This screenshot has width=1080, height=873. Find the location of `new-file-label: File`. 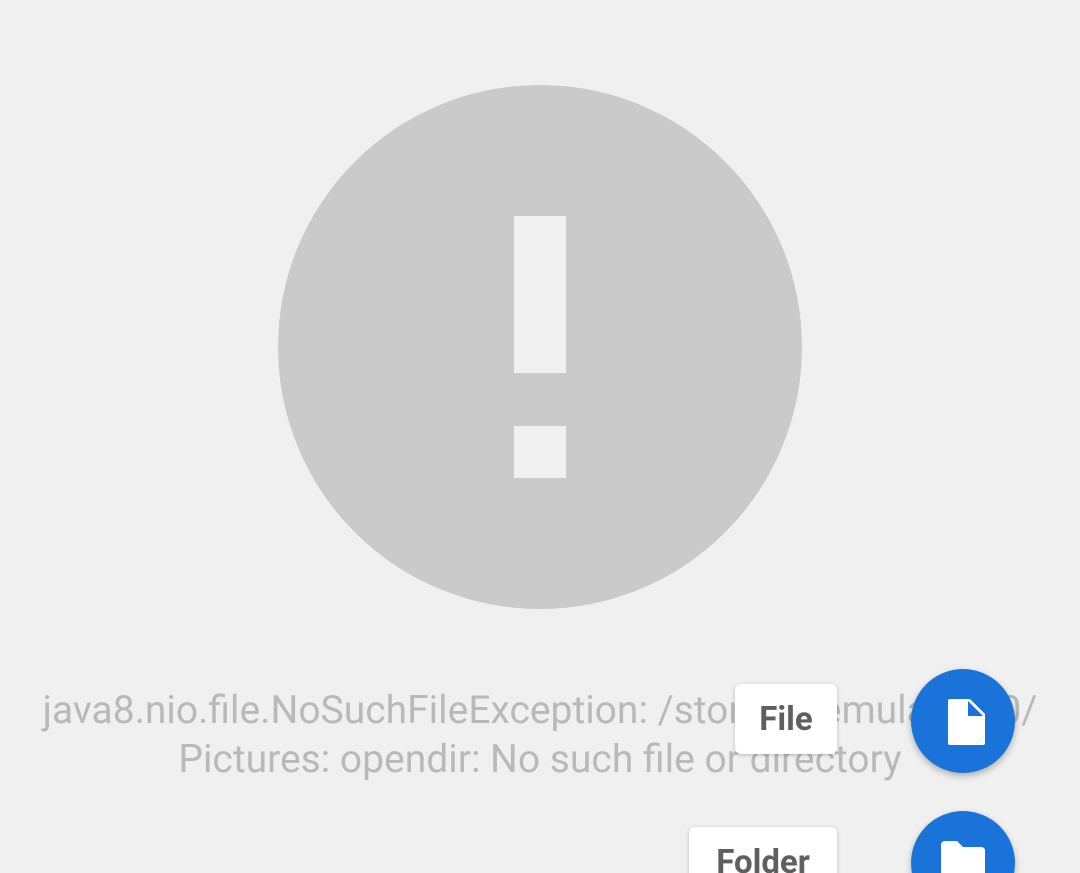

new-file-label: File is located at coordinates (786, 719).